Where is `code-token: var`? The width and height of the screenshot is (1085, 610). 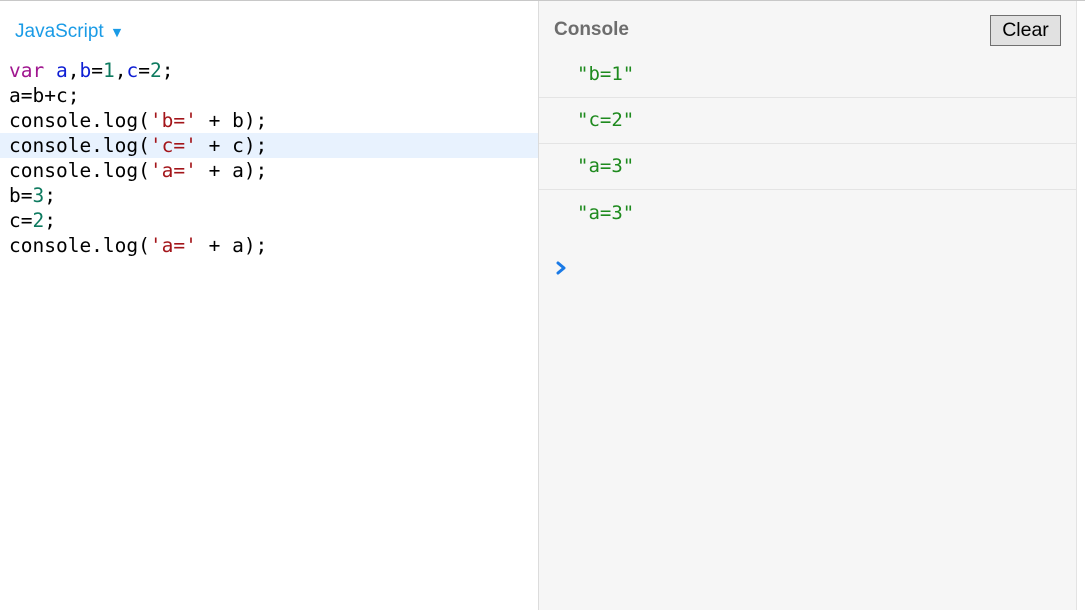
code-token: var is located at coordinates (27, 70).